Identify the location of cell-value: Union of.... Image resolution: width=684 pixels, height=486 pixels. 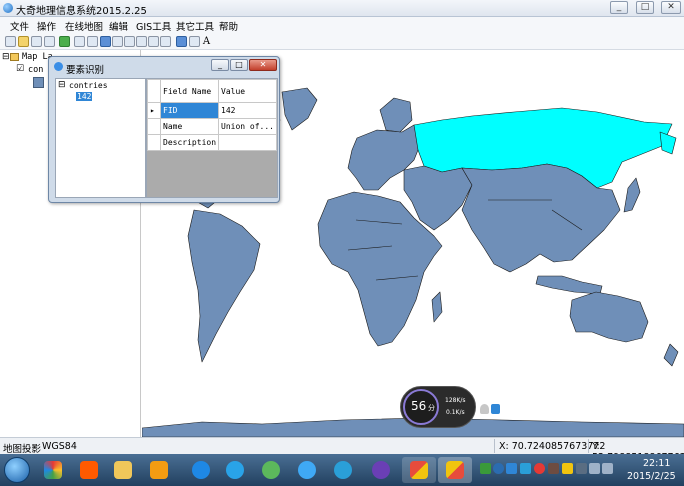
(247, 126).